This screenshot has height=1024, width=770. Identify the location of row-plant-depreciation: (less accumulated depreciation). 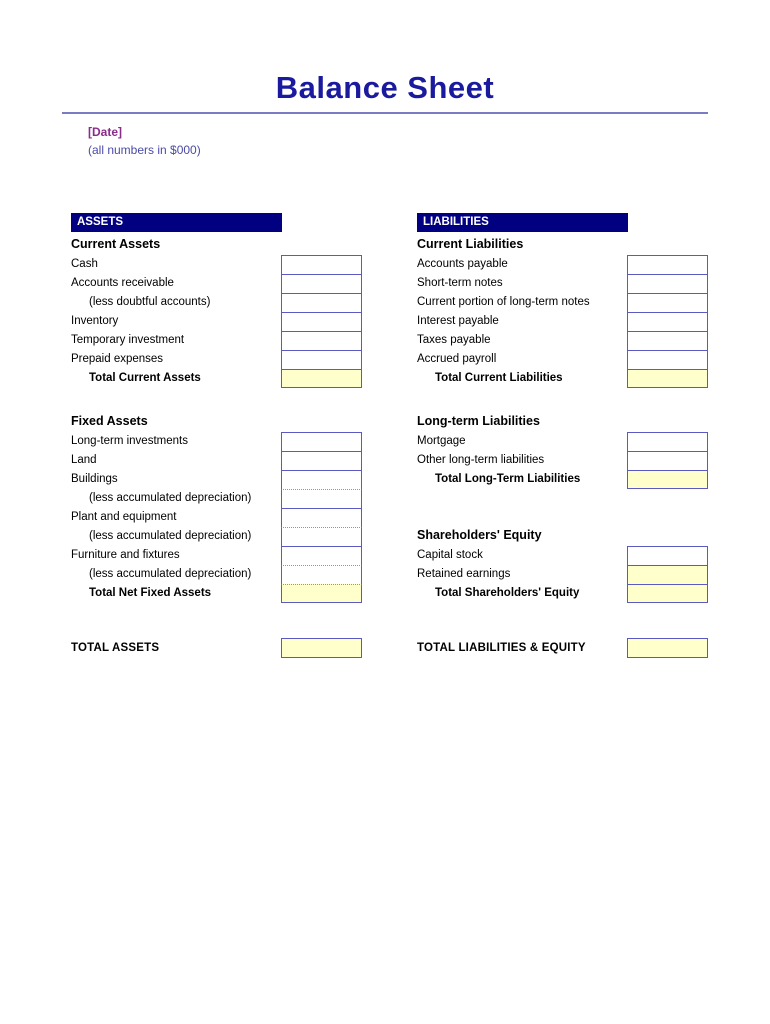
(216, 536).